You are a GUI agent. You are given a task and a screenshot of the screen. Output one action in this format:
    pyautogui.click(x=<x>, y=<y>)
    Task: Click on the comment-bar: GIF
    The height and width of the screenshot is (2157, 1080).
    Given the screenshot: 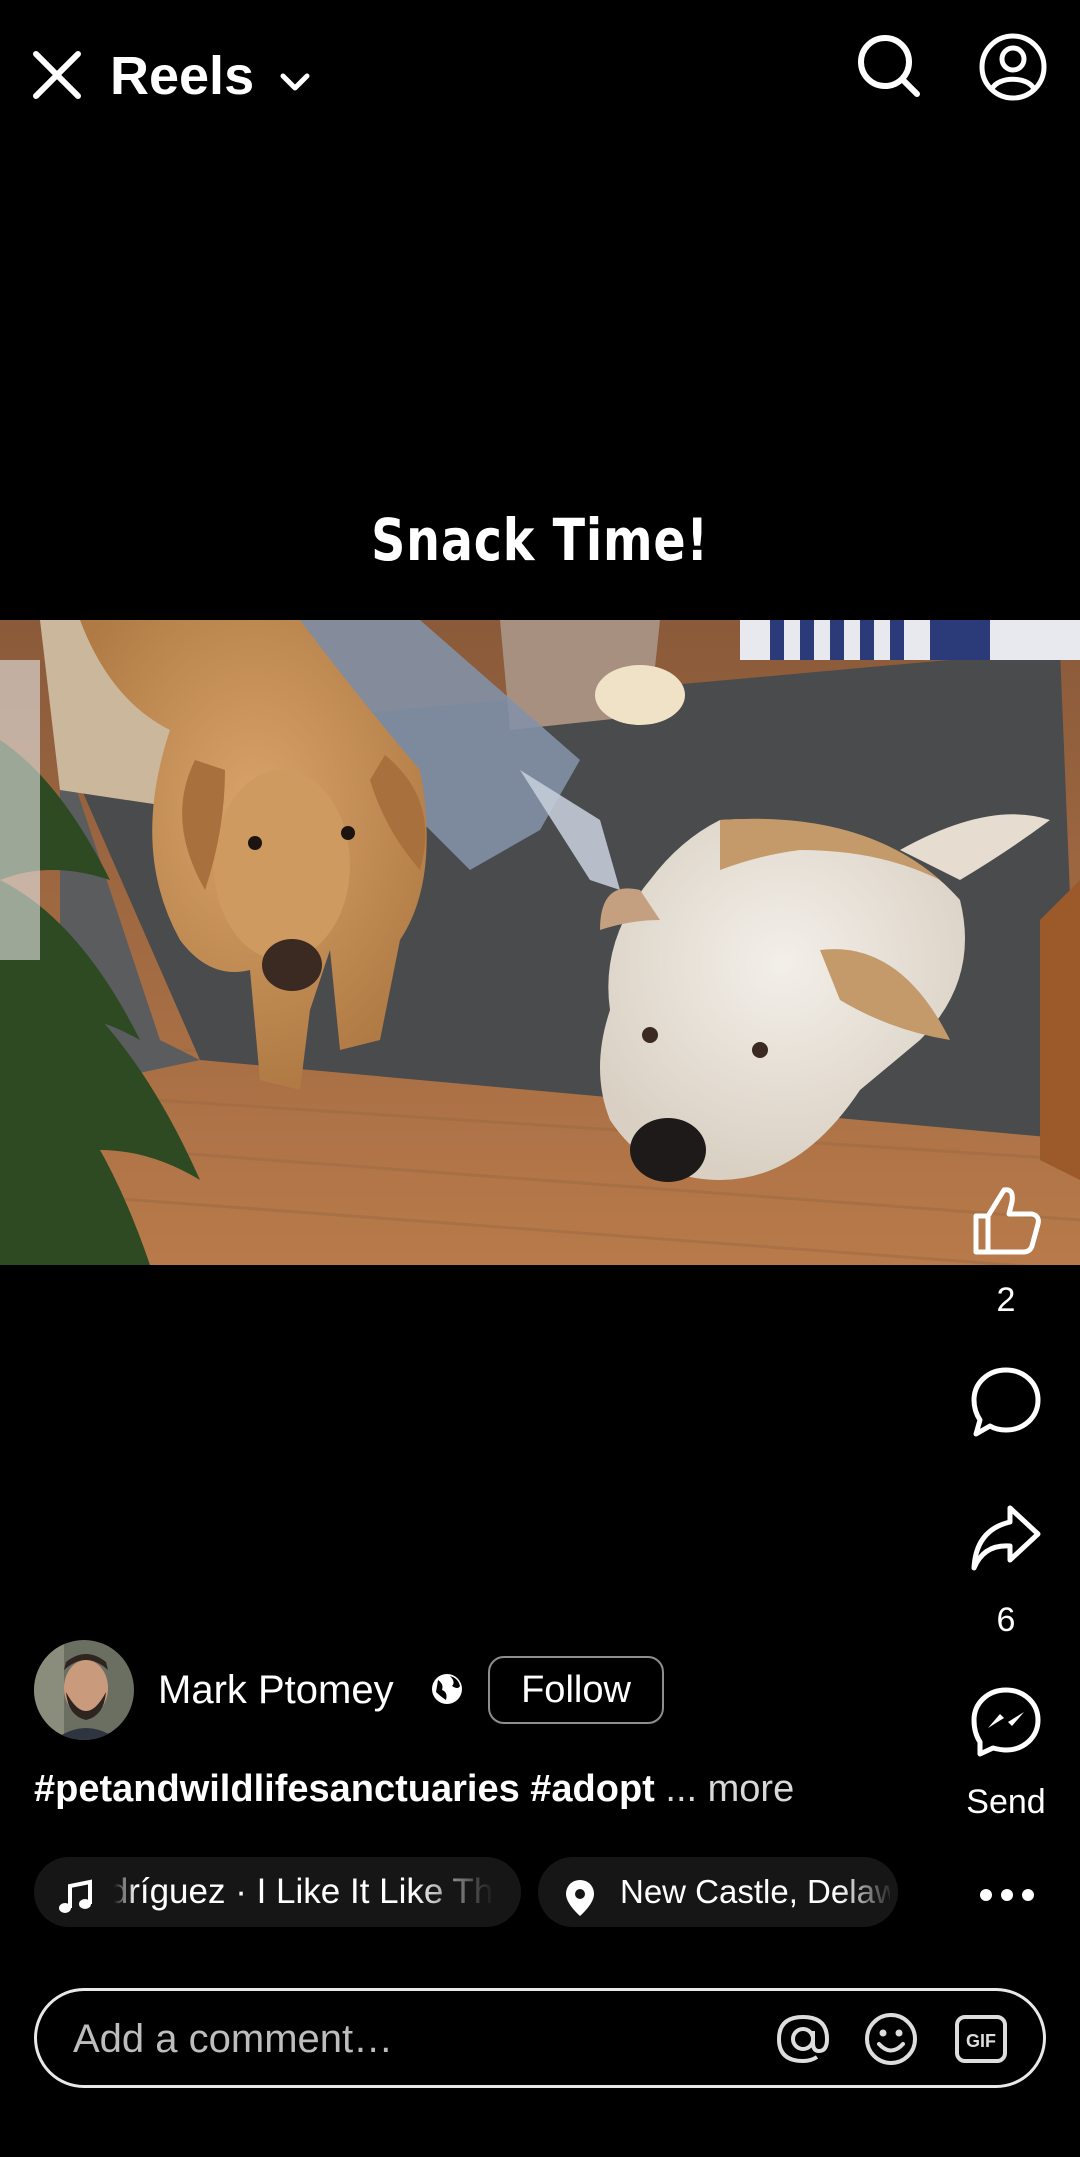 What is the action you would take?
    pyautogui.click(x=540, y=2038)
    